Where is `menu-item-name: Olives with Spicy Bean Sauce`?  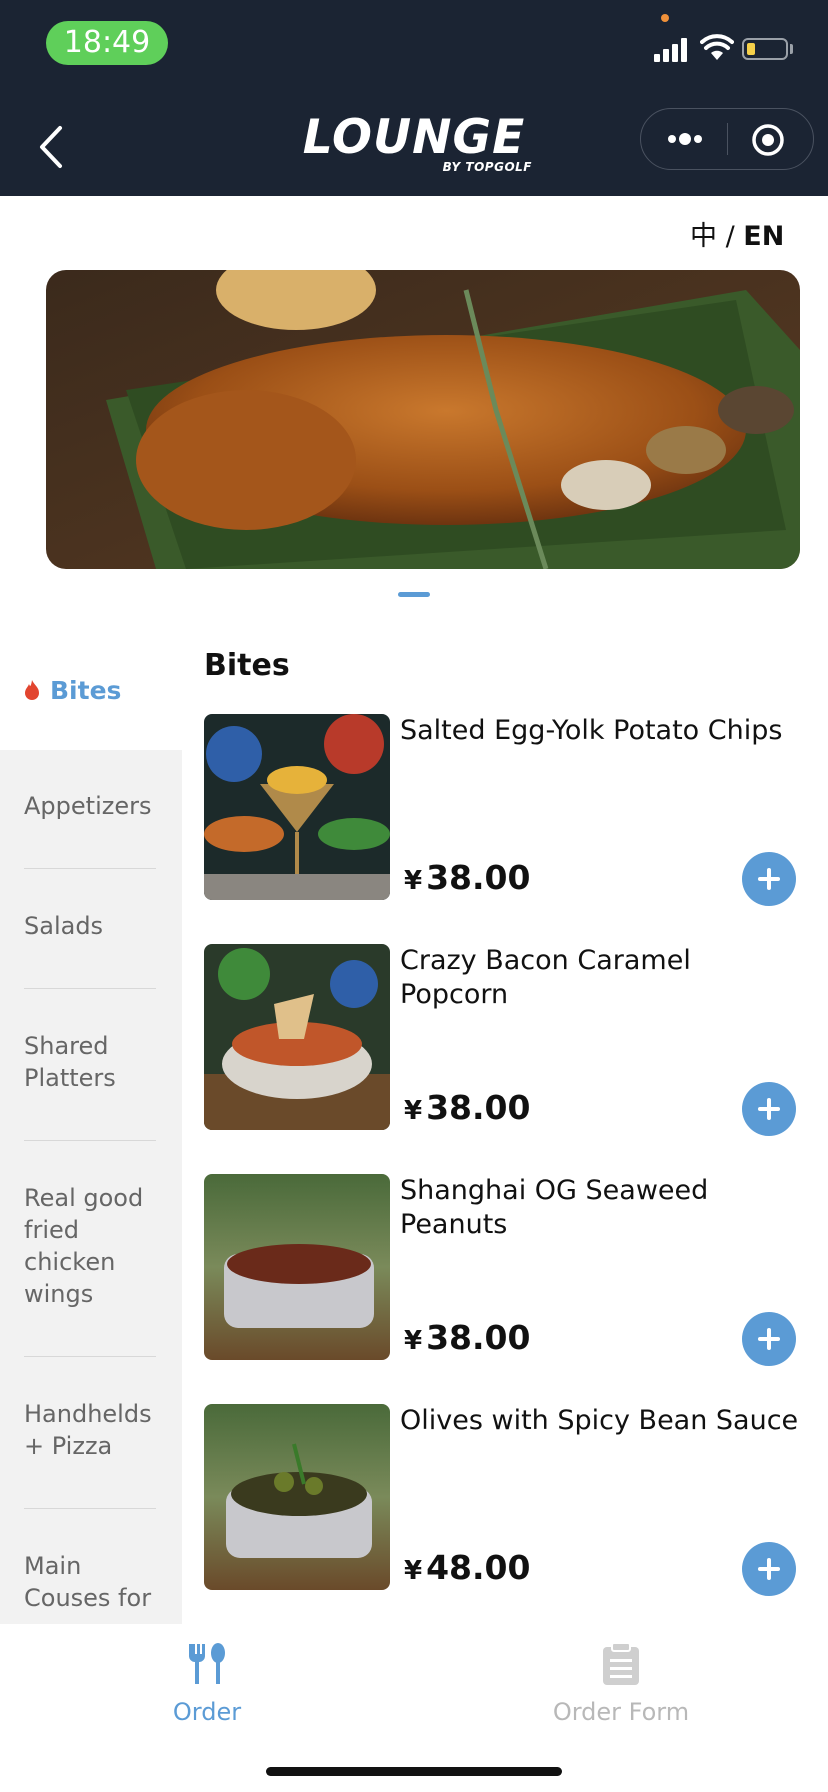
menu-item-name: Olives with Spicy Bean Sauce is located at coordinates (599, 1420).